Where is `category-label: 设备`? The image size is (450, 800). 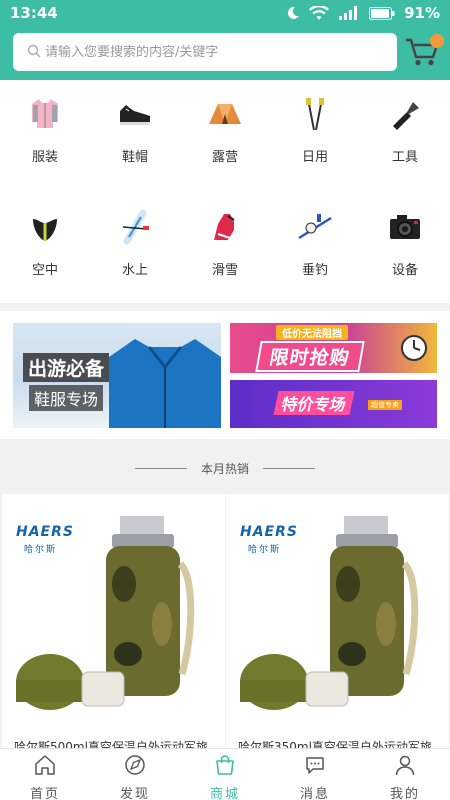 category-label: 设备 is located at coordinates (404, 270).